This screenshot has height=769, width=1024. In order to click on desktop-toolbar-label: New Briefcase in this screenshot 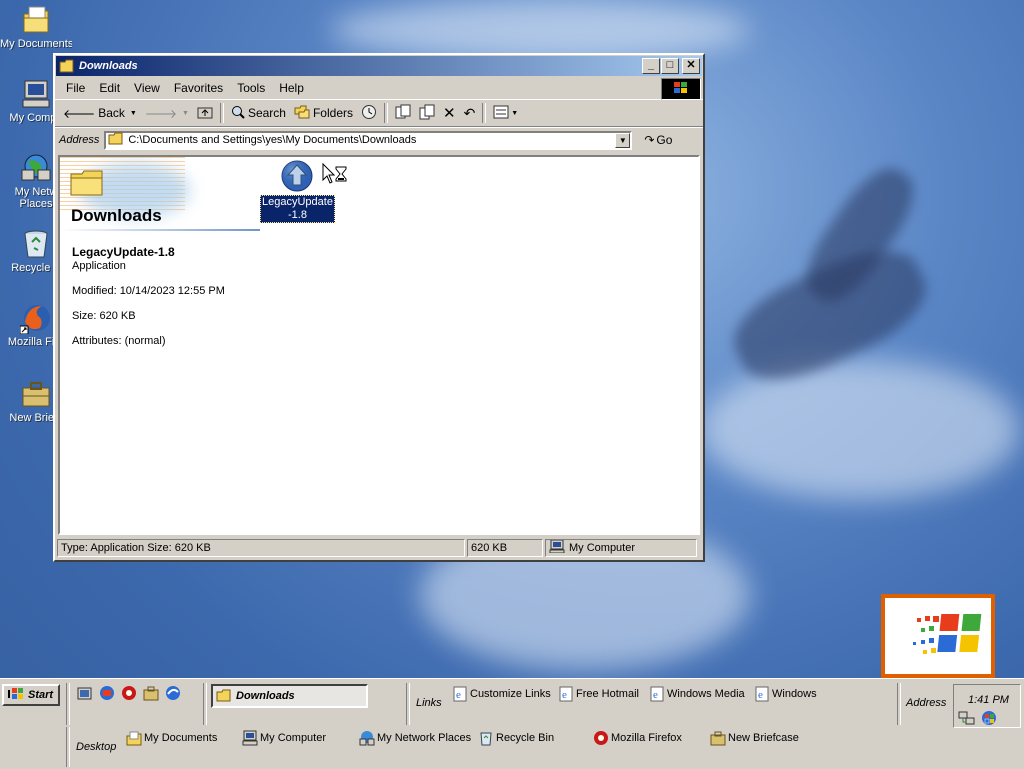, I will do `click(763, 738)`.